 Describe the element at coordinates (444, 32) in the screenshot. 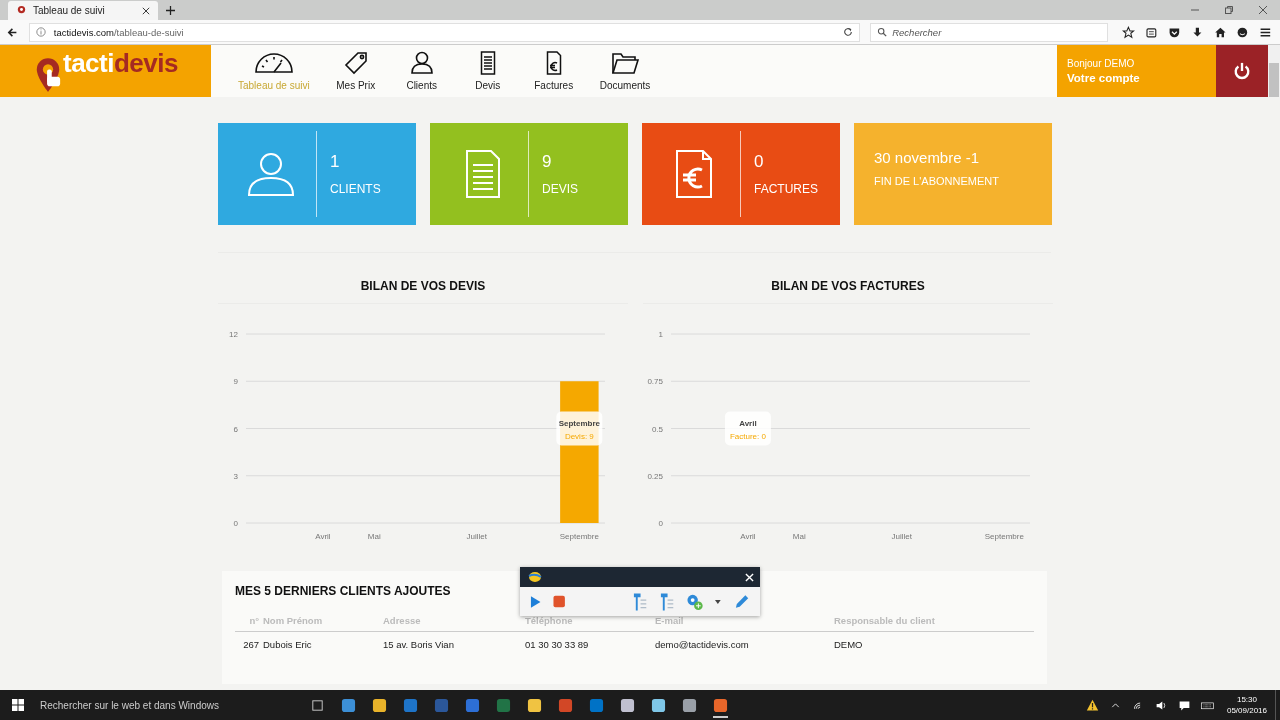

I see `address-bar: tactidevis.com/tableau-de-suivi` at that location.